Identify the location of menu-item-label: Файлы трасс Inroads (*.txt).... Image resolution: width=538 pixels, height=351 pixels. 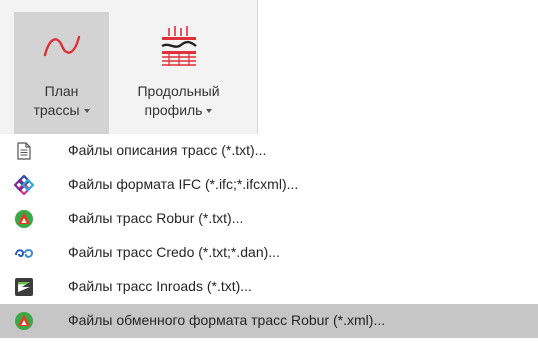
(160, 286).